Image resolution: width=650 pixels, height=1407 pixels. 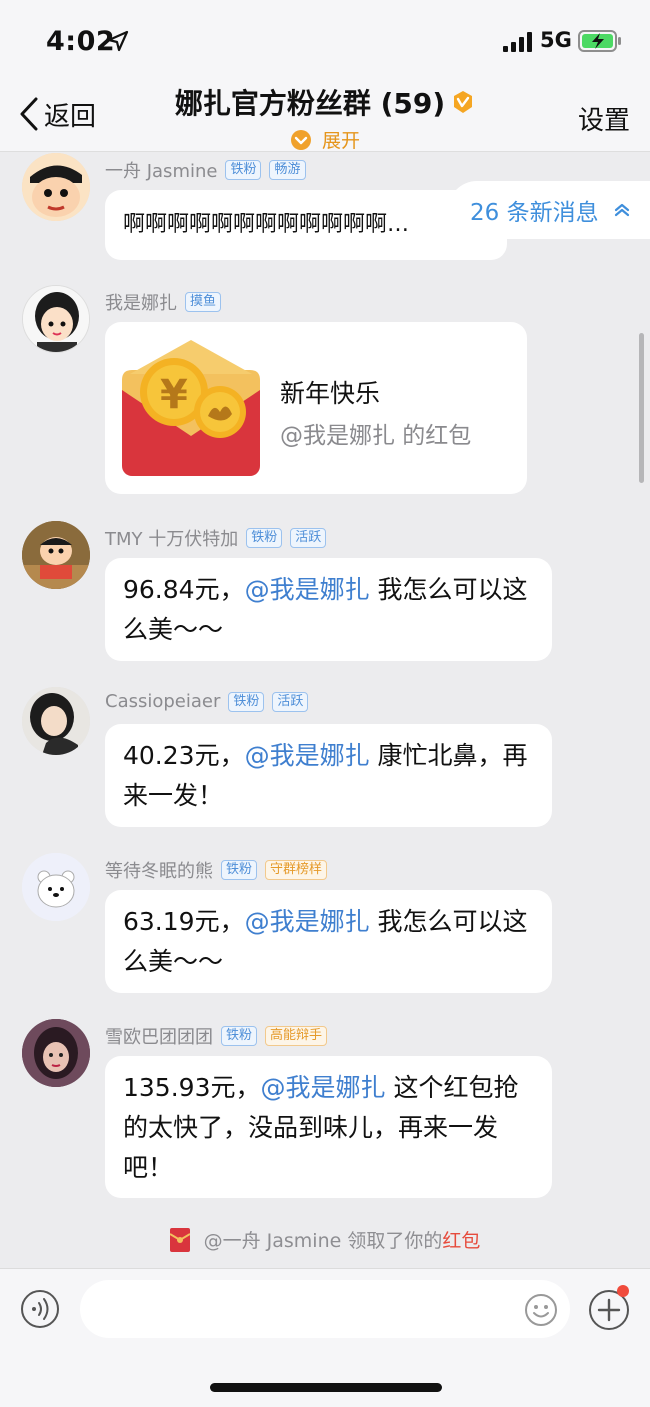 I want to click on sender-name: 一舟 Jasmine, so click(x=161, y=171).